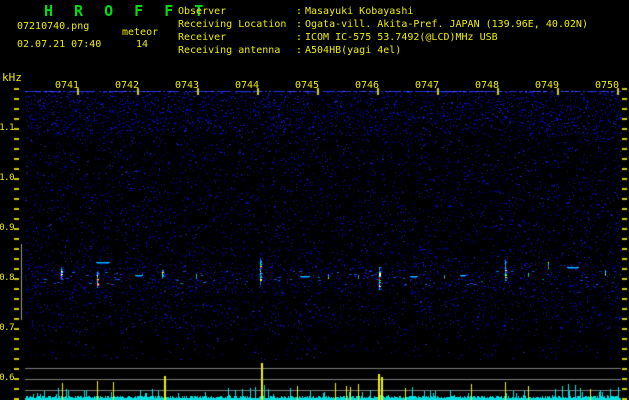 The height and width of the screenshot is (400, 629). What do you see at coordinates (607, 85) in the screenshot?
I see `time-axis-label: 0750` at bounding box center [607, 85].